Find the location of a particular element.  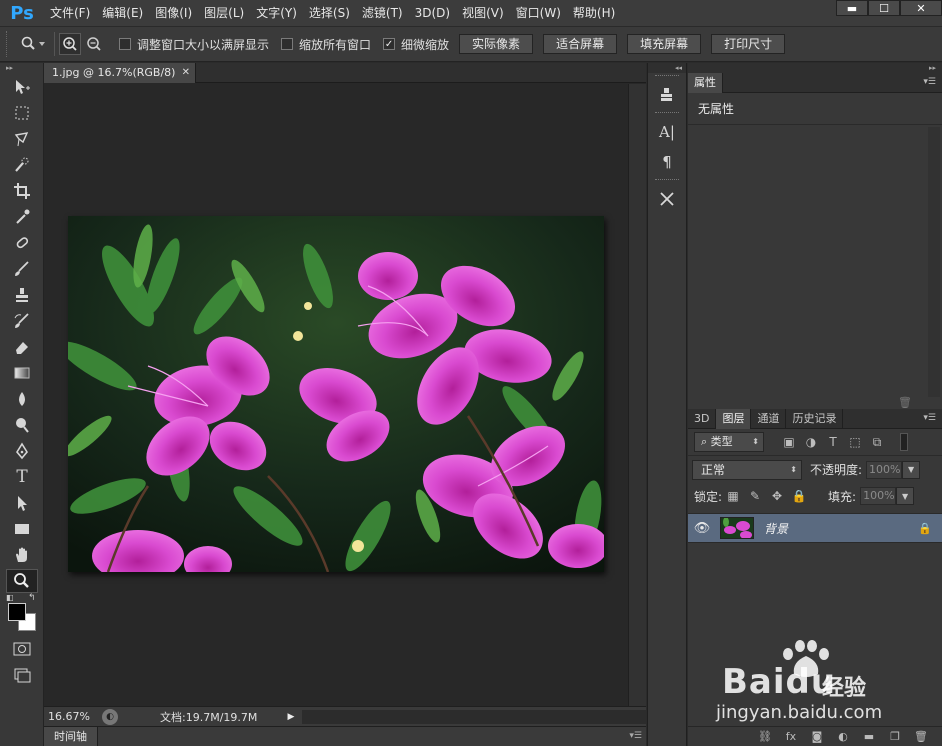

pixel-filter-icon: ▣ is located at coordinates (789, 442).